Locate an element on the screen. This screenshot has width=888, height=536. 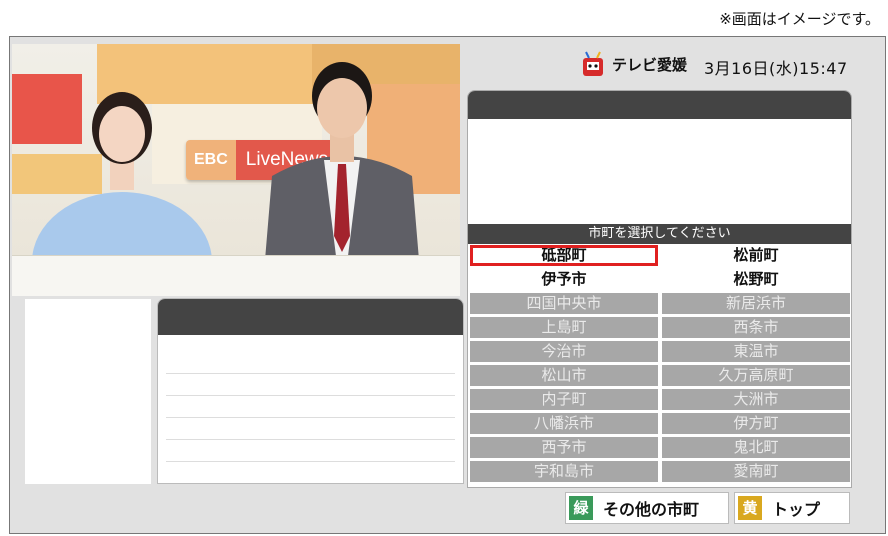
brand-name: テレビ愛媛 is located at coordinates (650, 64).